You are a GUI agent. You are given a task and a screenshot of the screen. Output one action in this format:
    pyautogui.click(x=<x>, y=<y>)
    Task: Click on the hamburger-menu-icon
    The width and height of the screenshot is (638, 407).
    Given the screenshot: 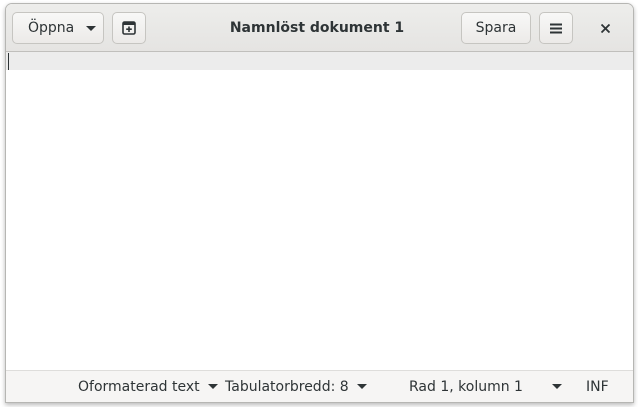 What is the action you would take?
    pyautogui.click(x=556, y=28)
    